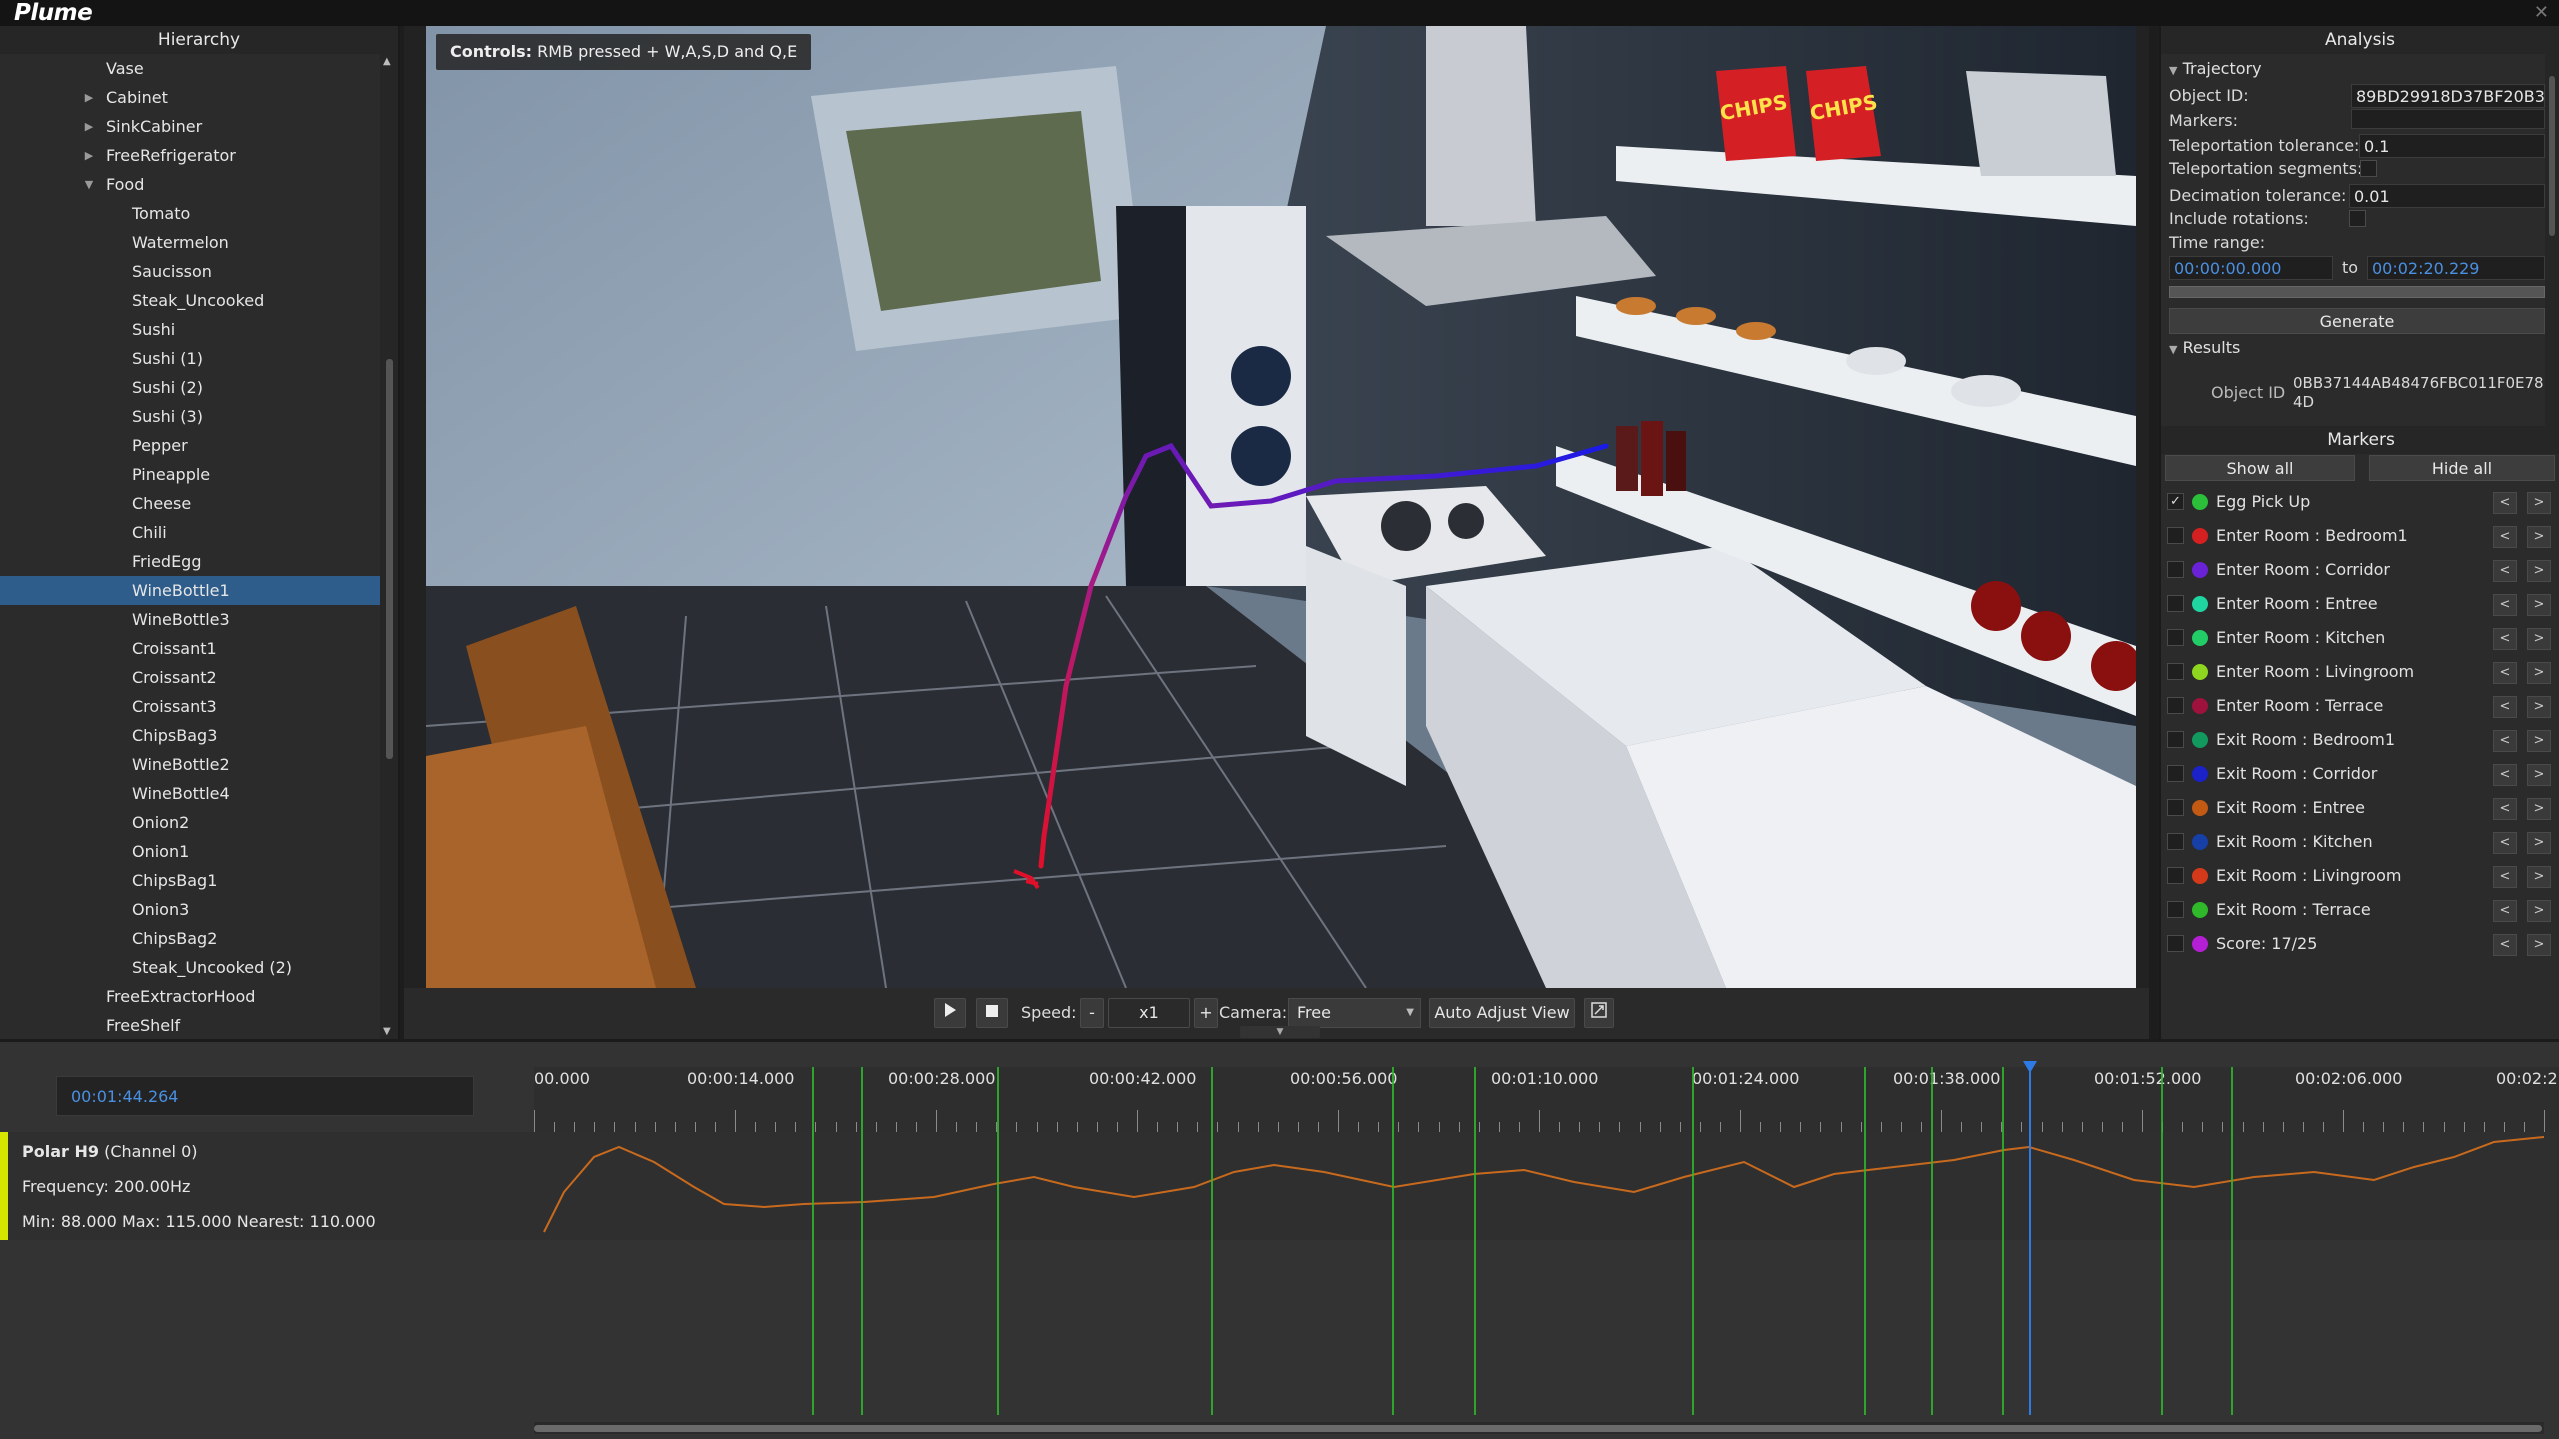 Image resolution: width=2559 pixels, height=1439 pixels. Describe the element at coordinates (2204, 347) in the screenshot. I see `results-section-header: ▼ Results` at that location.